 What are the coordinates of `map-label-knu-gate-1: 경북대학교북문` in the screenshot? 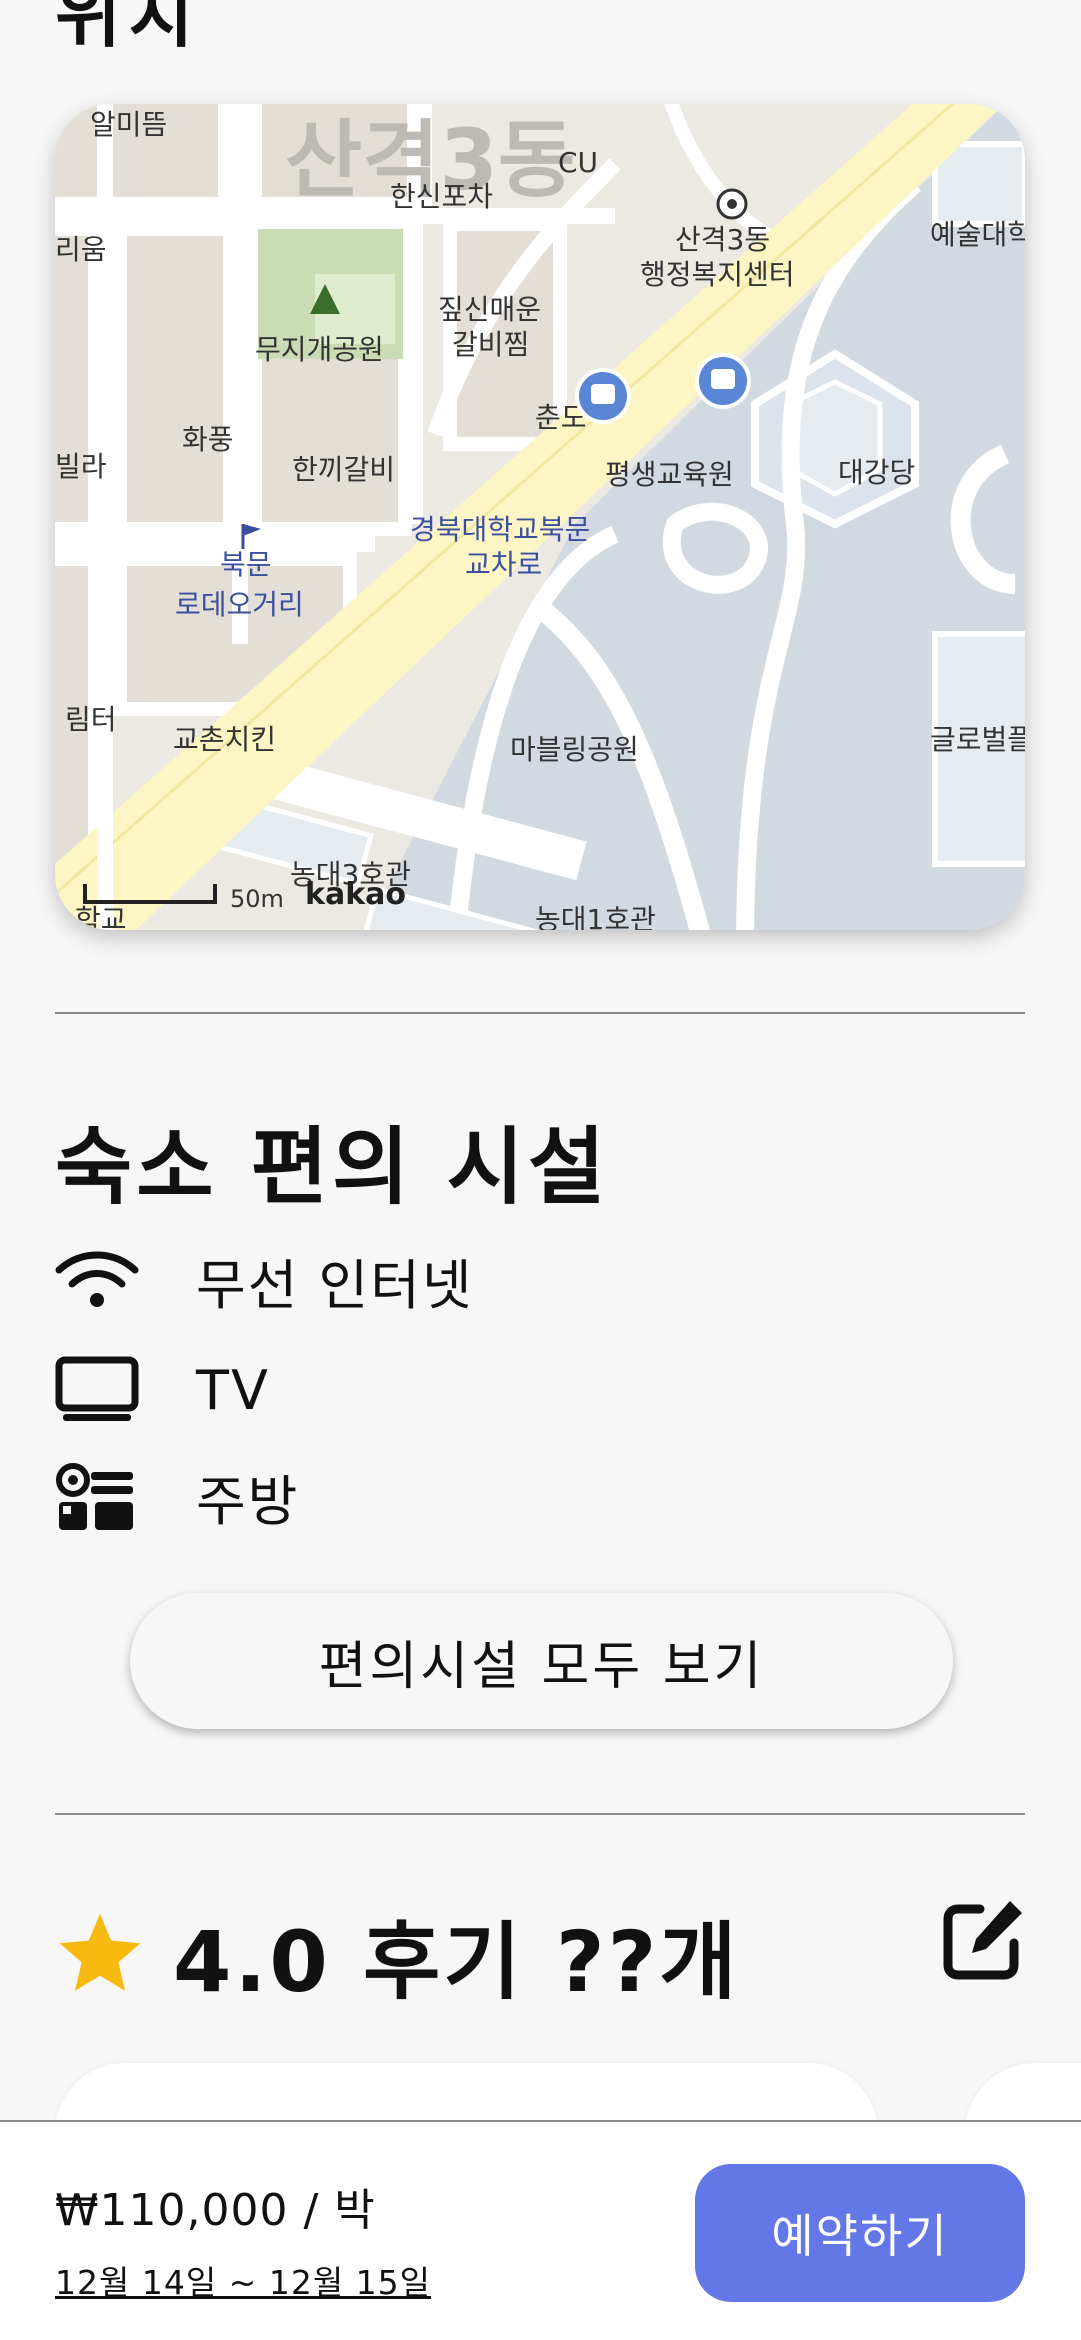 It's located at (500, 529).